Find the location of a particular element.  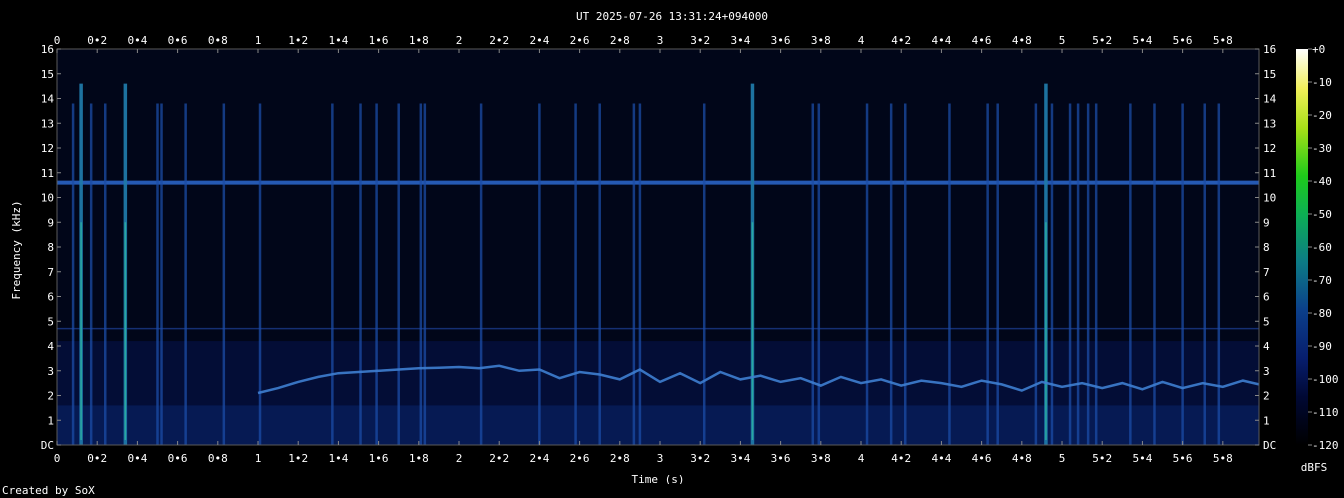

x-tick-label-top: 3•8 is located at coordinates (821, 40).